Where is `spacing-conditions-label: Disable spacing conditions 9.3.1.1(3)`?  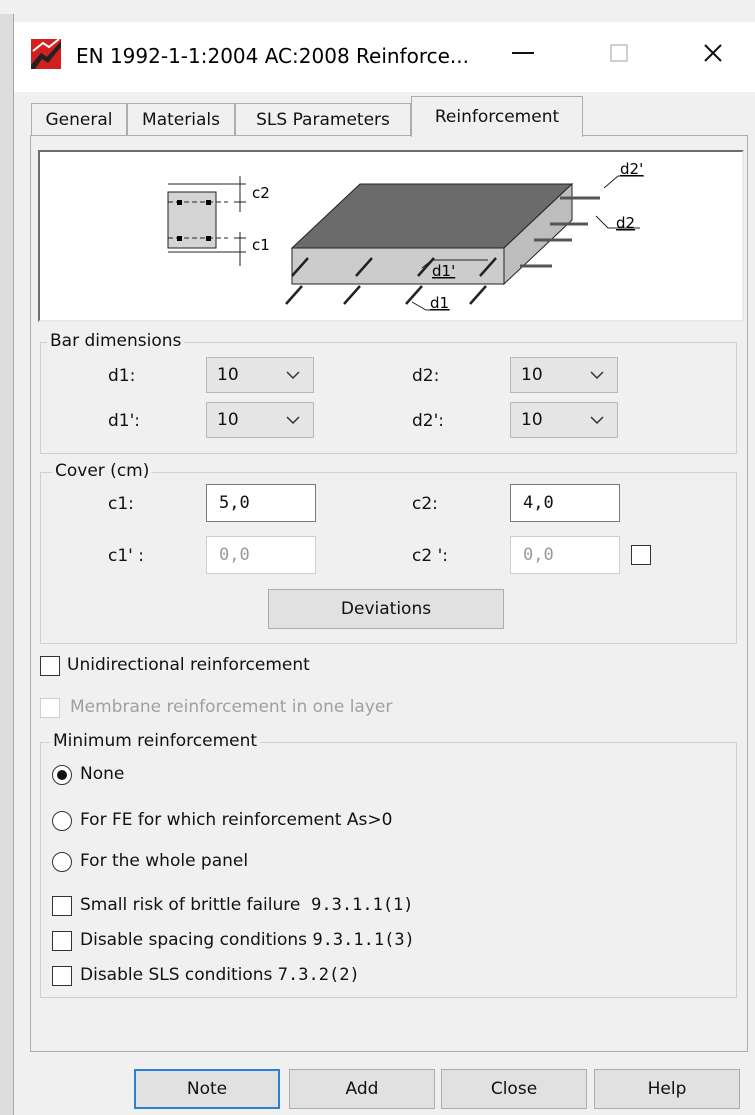 spacing-conditions-label: Disable spacing conditions 9.3.1.1(3) is located at coordinates (247, 940).